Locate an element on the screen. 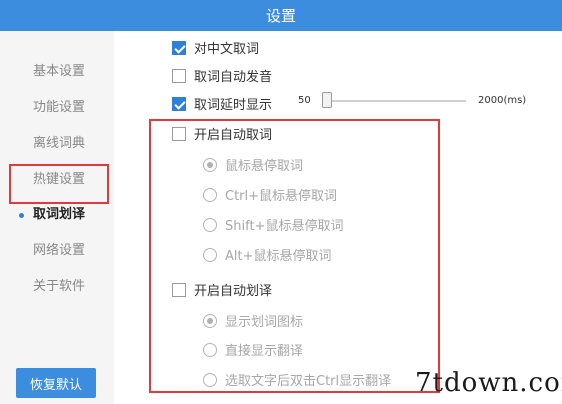 Image resolution: width=562 pixels, height=404 pixels. translate-mode-direct-radio is located at coordinates (210, 349).